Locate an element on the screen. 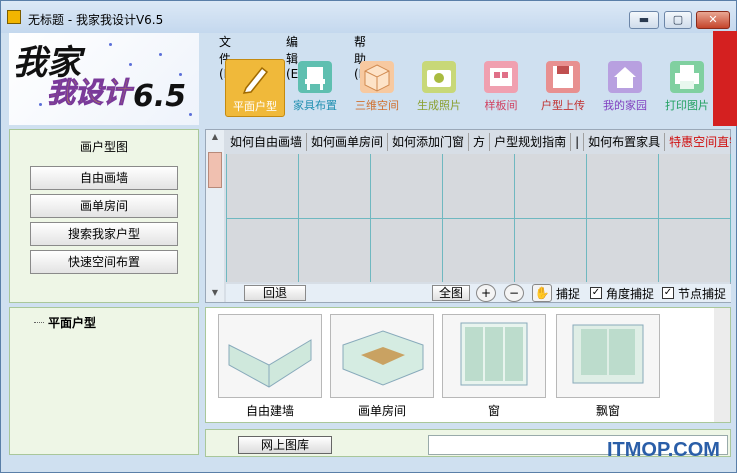  main-toolbar: 平面户型 家具布置 三维空间 生成照片 样板间 户型上传 我的家园 打印图片 is located at coordinates (468, 89).